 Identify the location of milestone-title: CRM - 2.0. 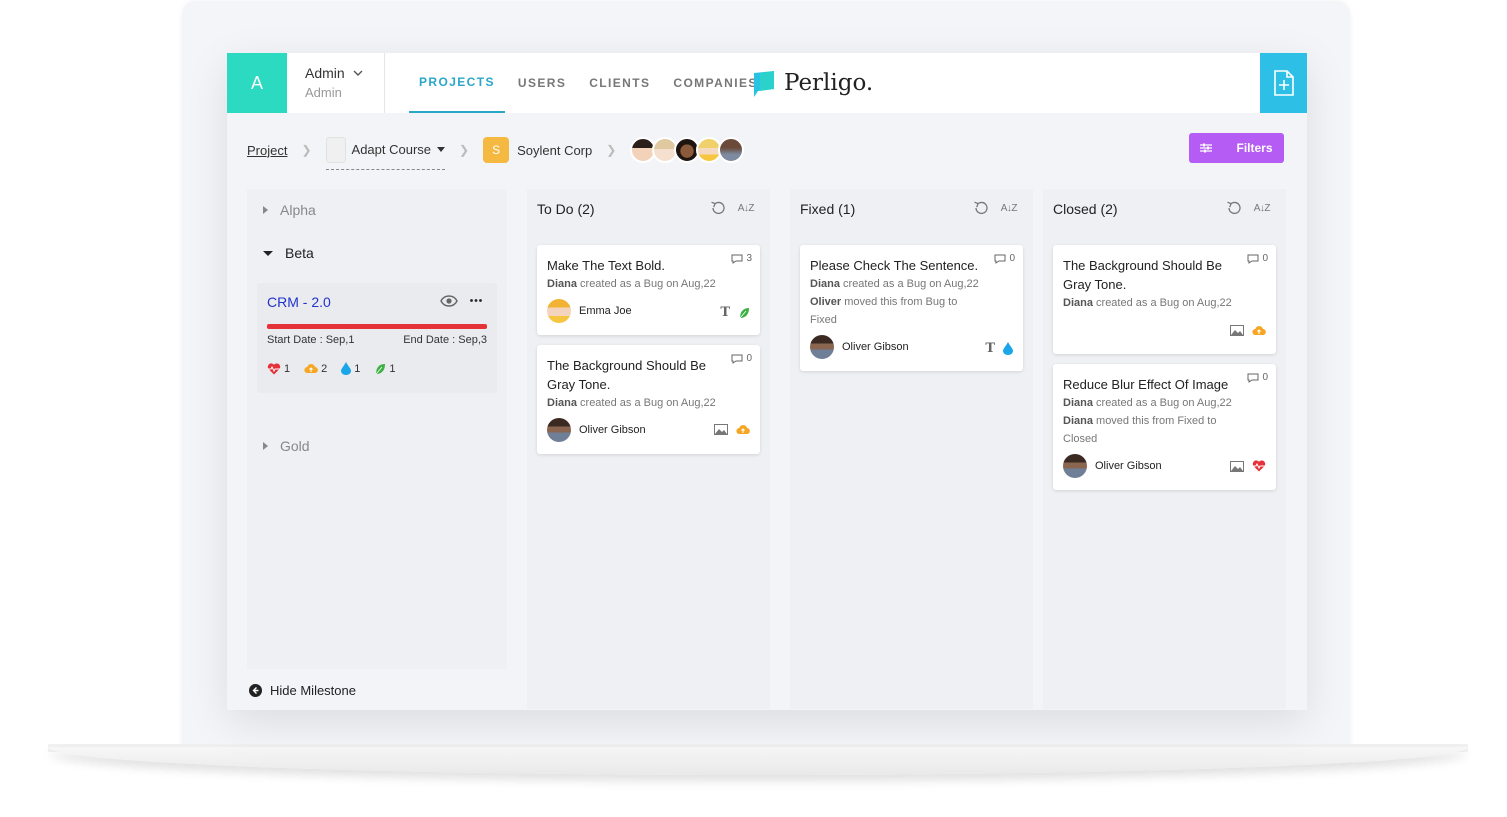
(299, 302).